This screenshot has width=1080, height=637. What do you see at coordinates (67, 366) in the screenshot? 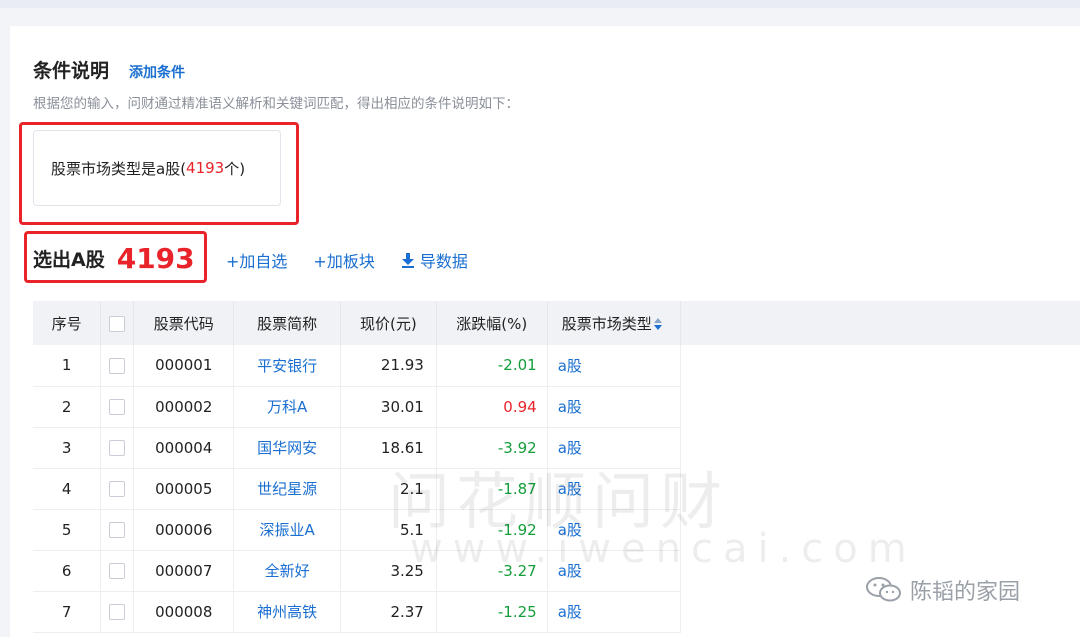
I see `row-seq: 1` at bounding box center [67, 366].